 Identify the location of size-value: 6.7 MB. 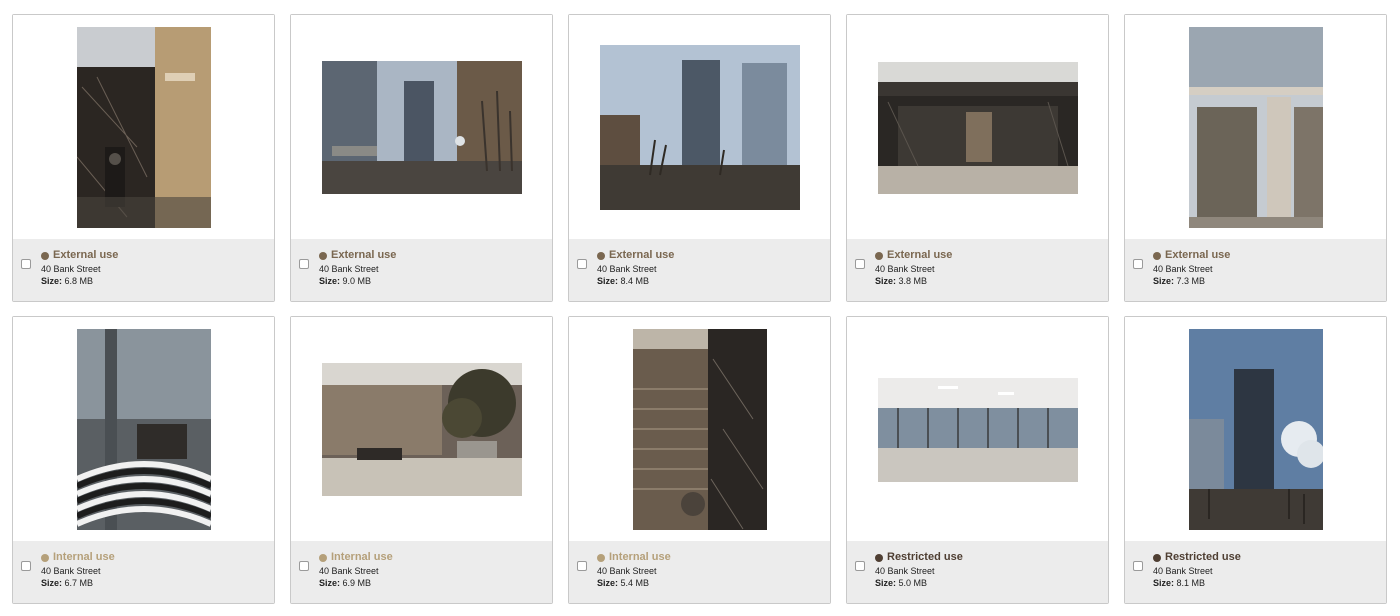
(79, 583).